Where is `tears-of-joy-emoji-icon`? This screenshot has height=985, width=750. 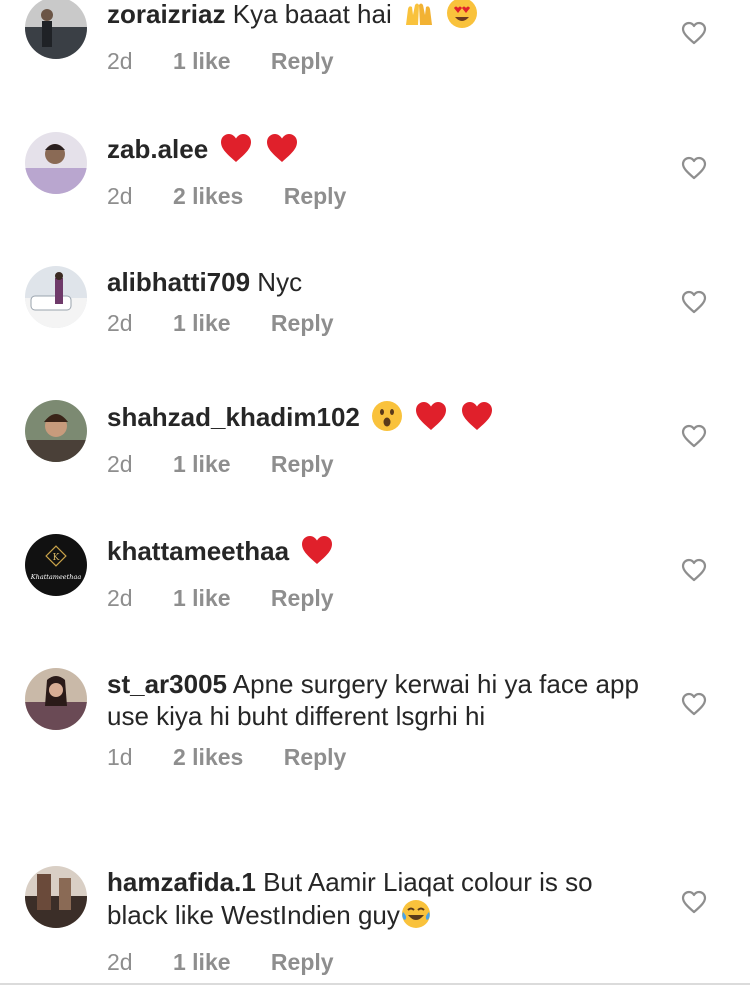
tears-of-joy-emoji-icon is located at coordinates (416, 917).